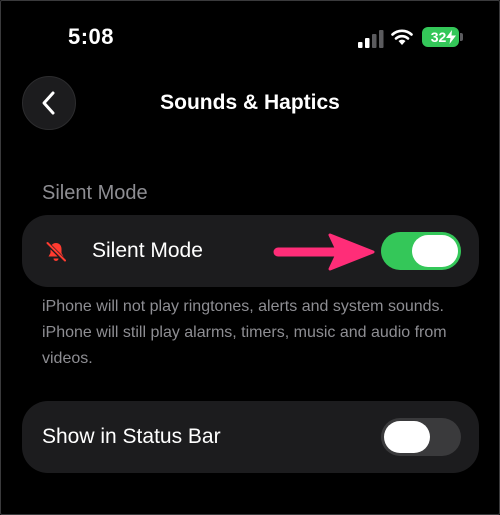 This screenshot has height=515, width=500. I want to click on show-in-status-bar-toggle, so click(421, 437).